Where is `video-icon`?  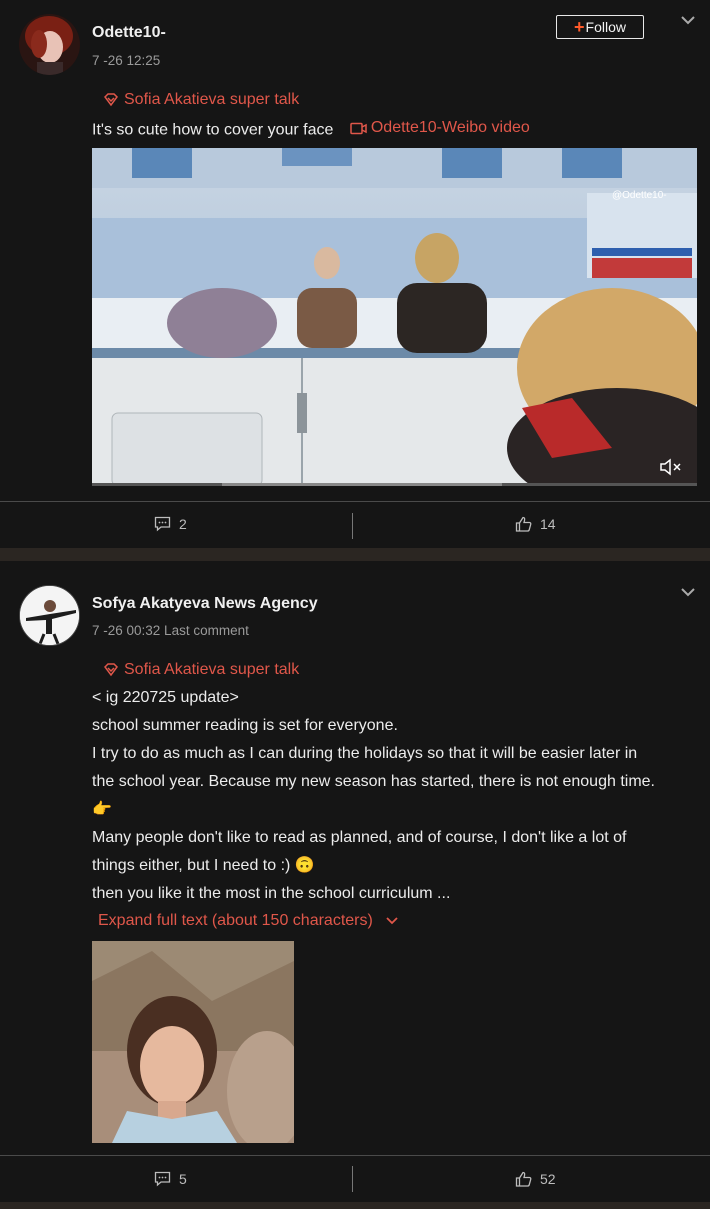 video-icon is located at coordinates (358, 128).